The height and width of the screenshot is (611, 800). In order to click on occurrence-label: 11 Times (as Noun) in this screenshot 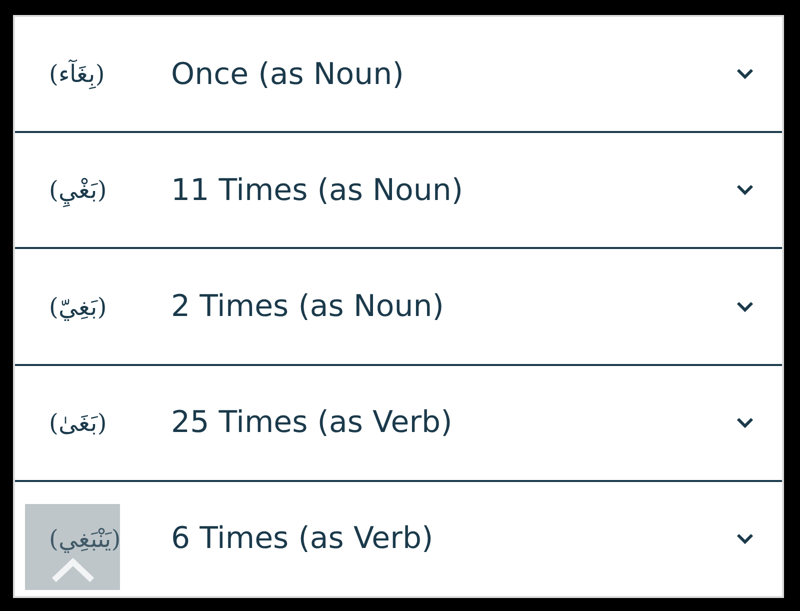, I will do `click(317, 190)`.